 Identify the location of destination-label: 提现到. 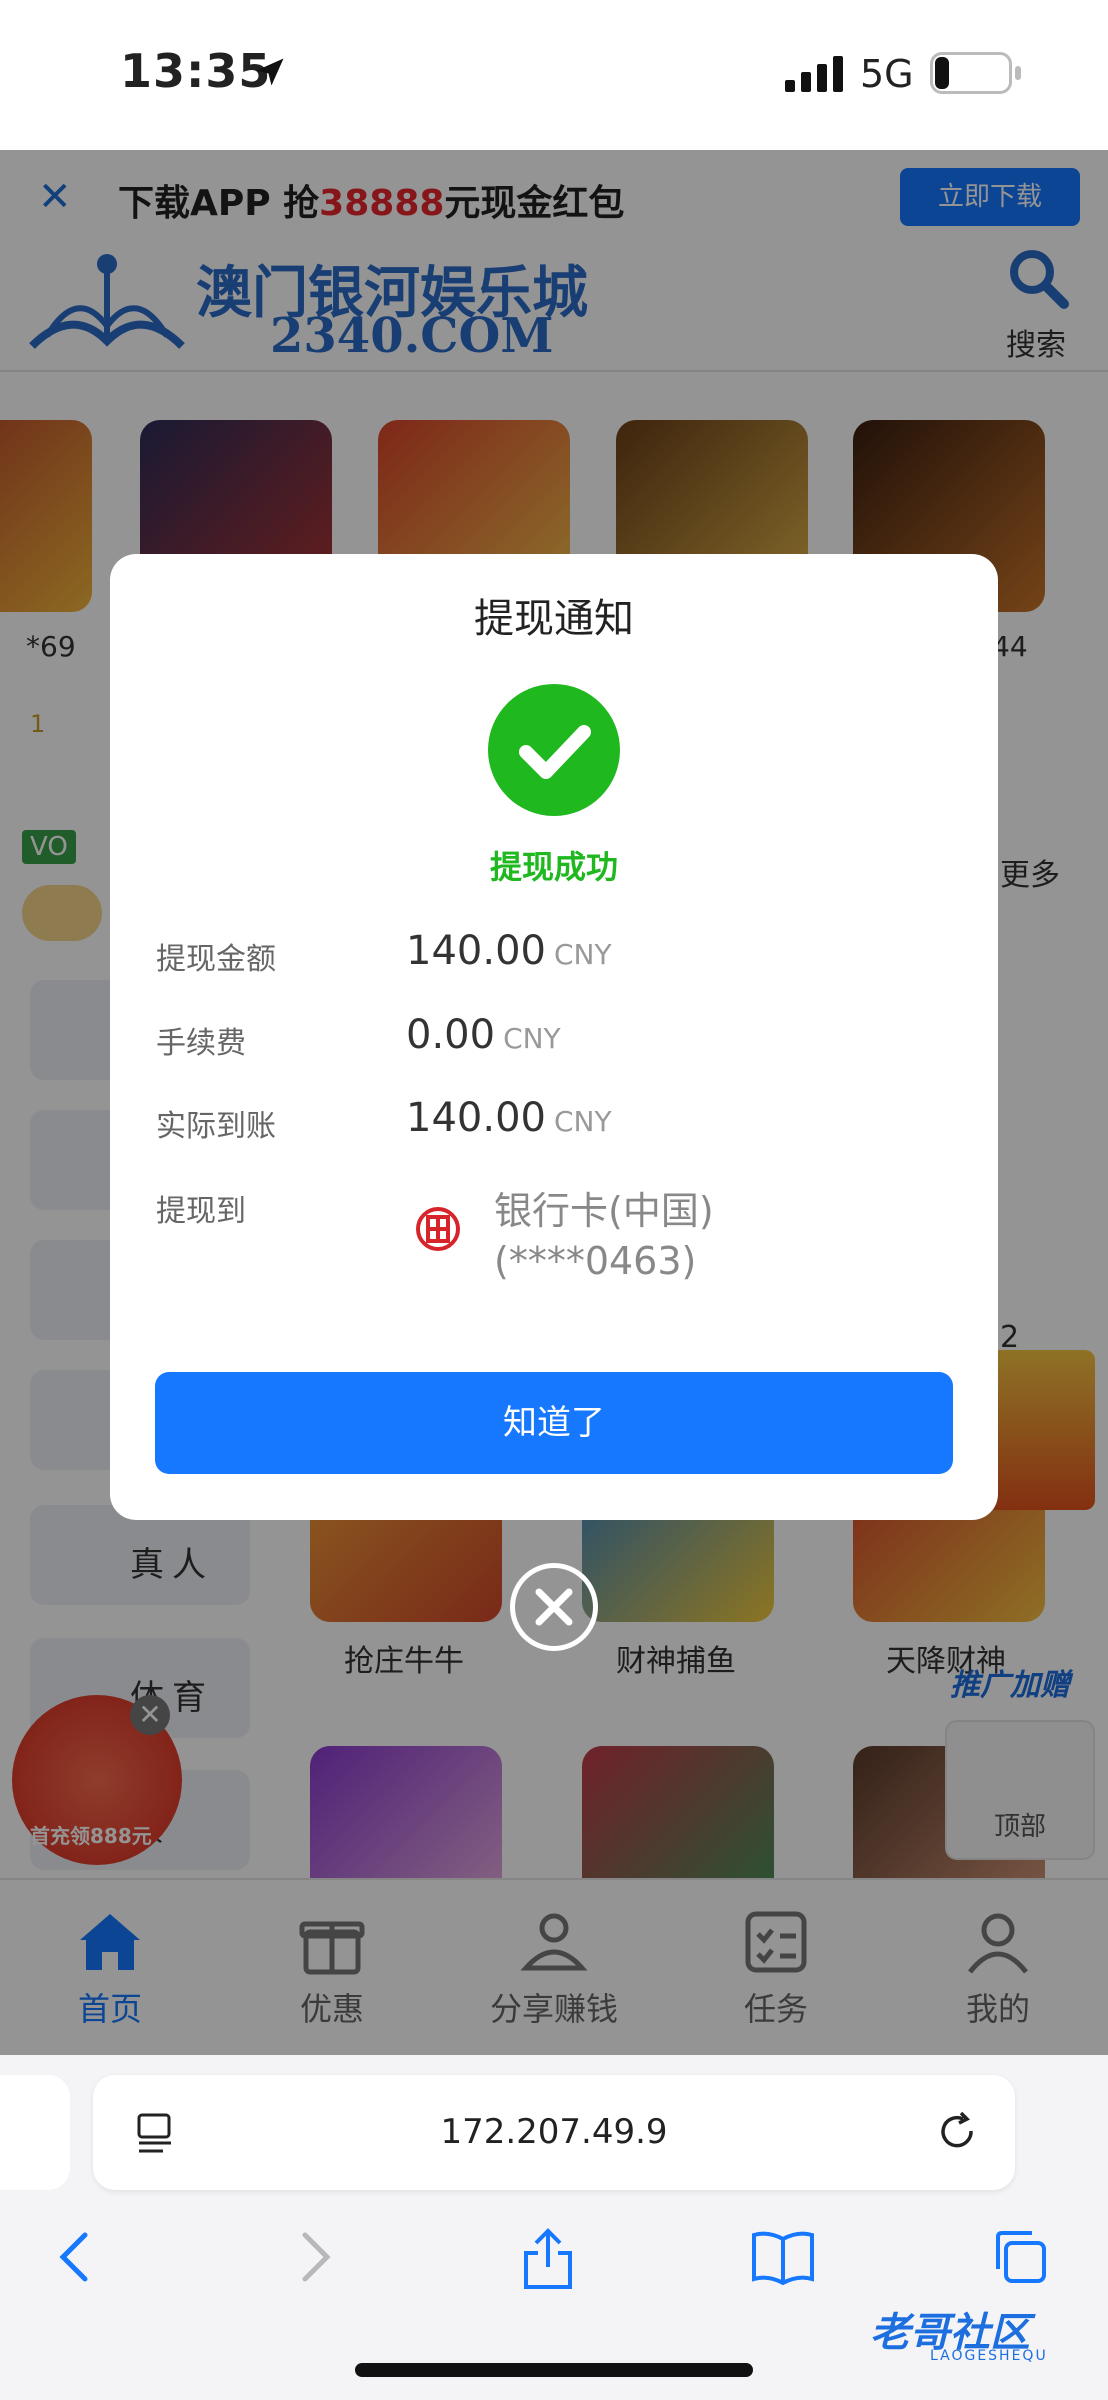
(201, 1211).